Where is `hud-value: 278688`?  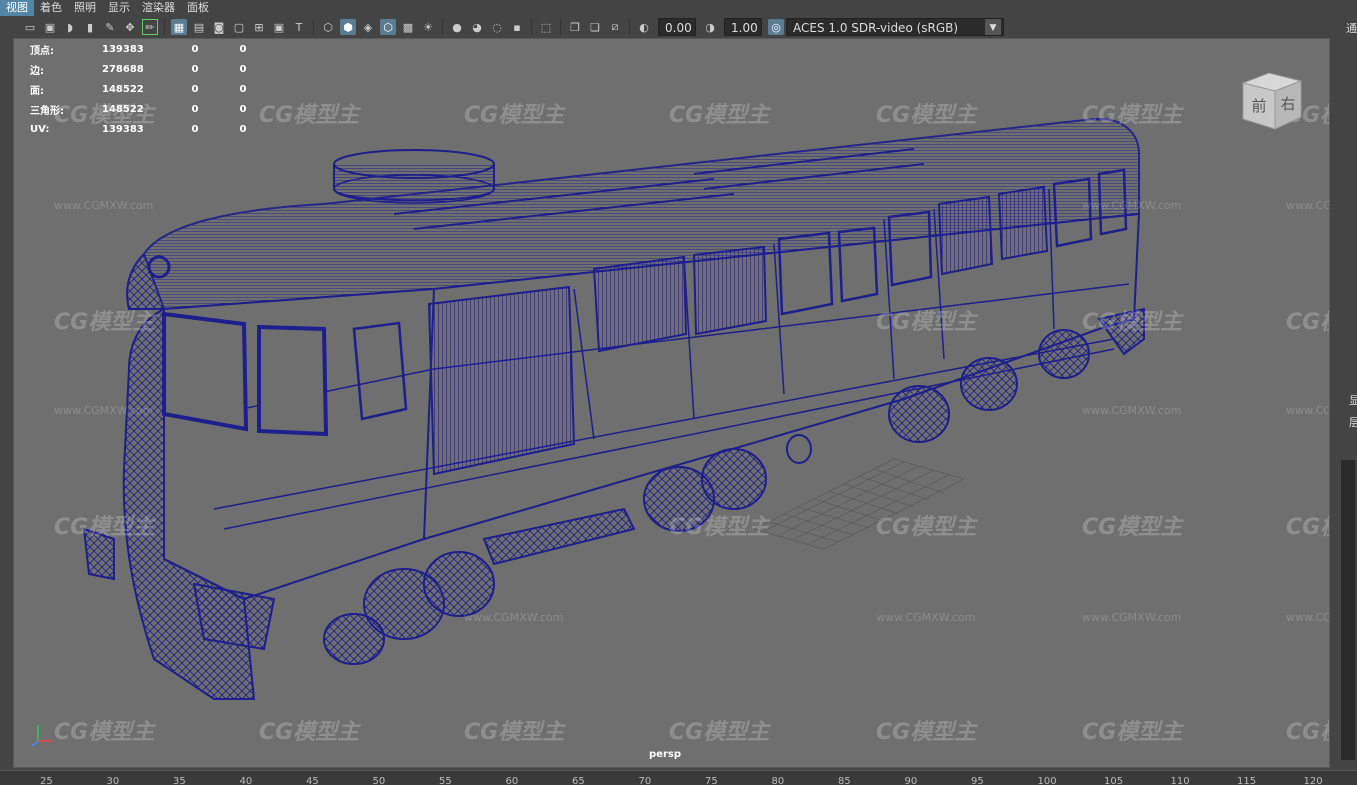
hud-value: 278688 is located at coordinates (123, 69).